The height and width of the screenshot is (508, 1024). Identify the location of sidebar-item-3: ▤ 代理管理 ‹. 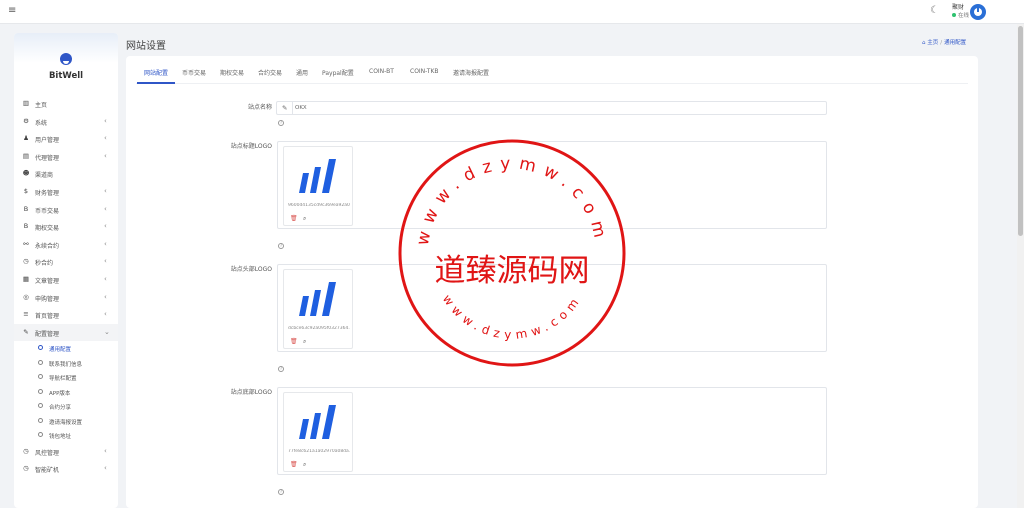
(66, 157).